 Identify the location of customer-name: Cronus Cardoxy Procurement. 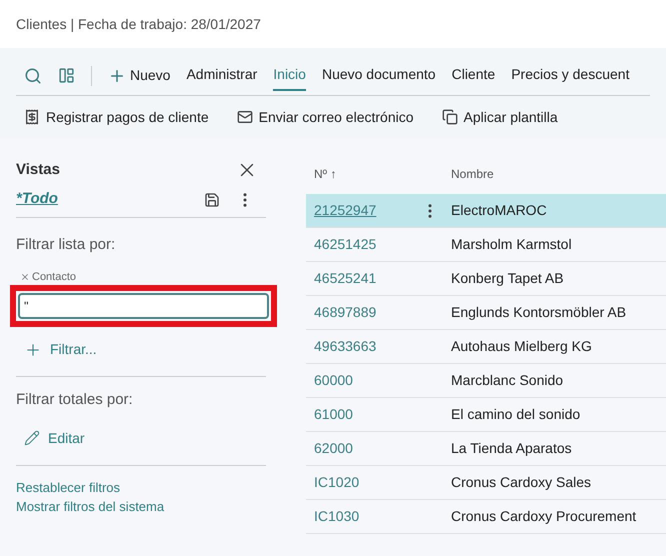
(543, 516).